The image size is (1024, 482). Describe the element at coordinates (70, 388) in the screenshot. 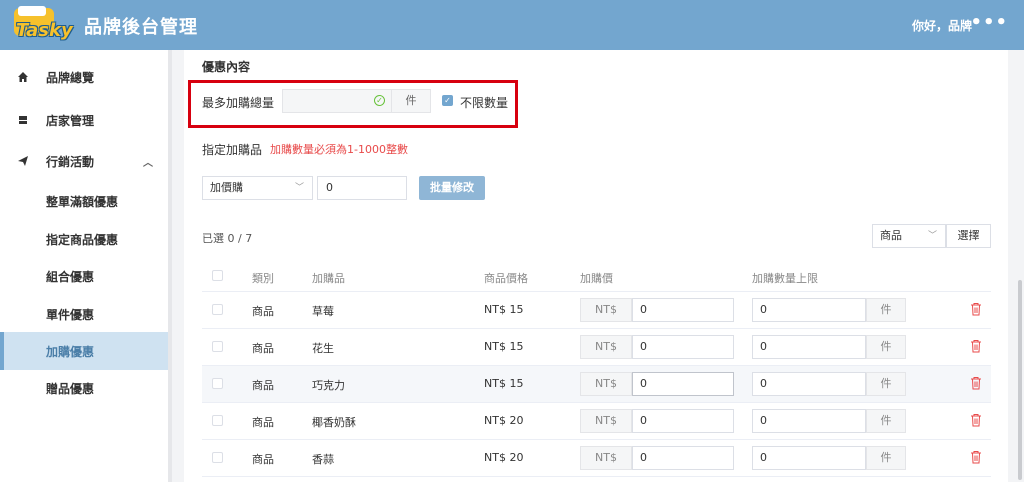

I see `sidebar-subitem-label: 贈品優惠` at that location.